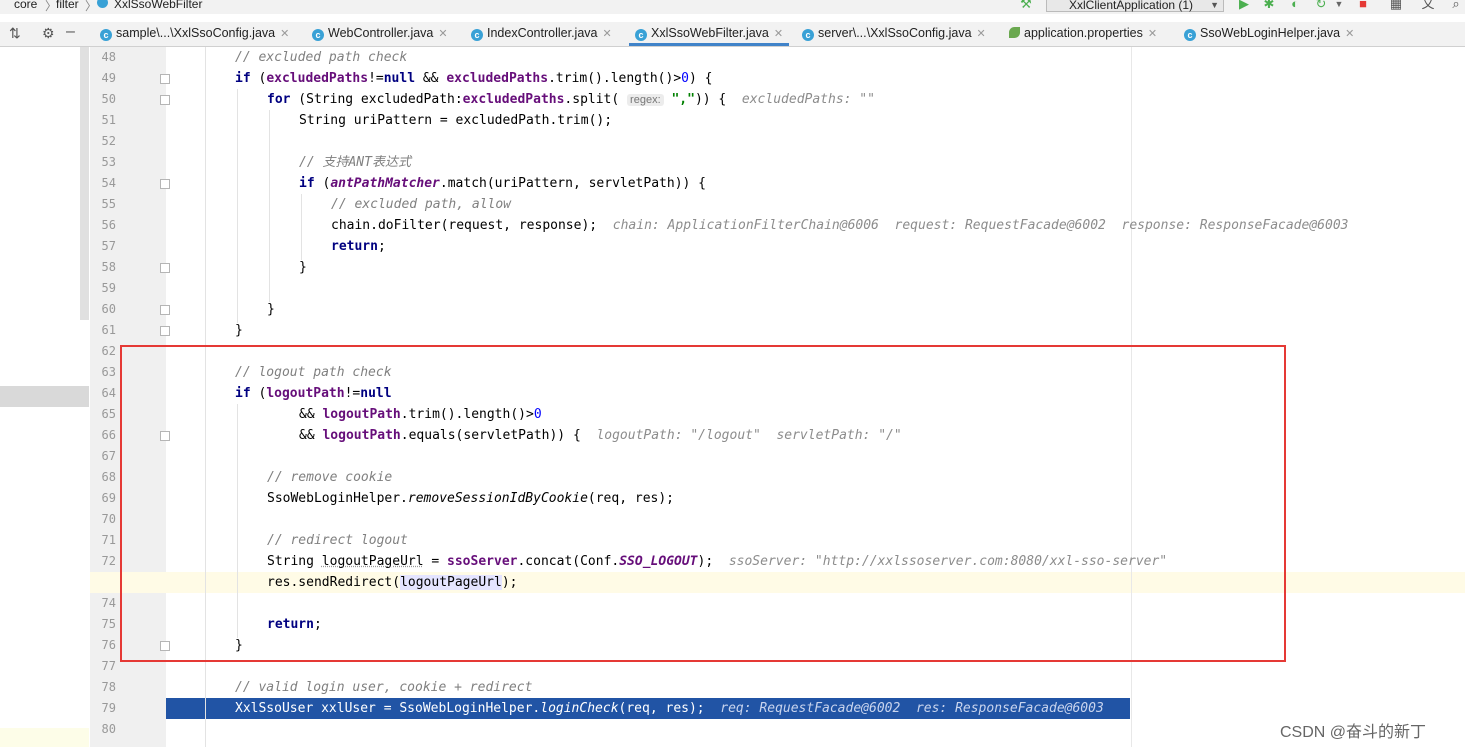  Describe the element at coordinates (103, 498) in the screenshot. I see `line-number: 69` at that location.